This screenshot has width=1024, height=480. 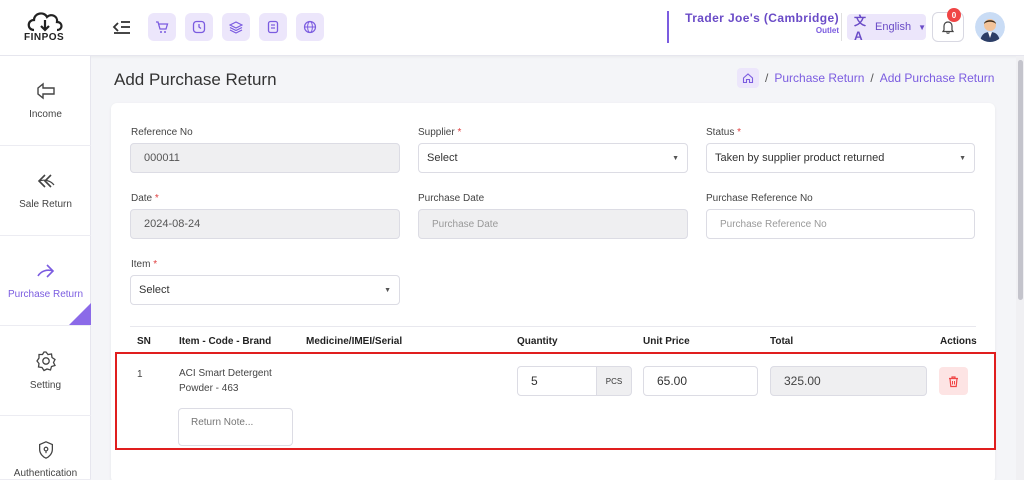 I want to click on sidebar-item-label: Income, so click(x=45, y=114).